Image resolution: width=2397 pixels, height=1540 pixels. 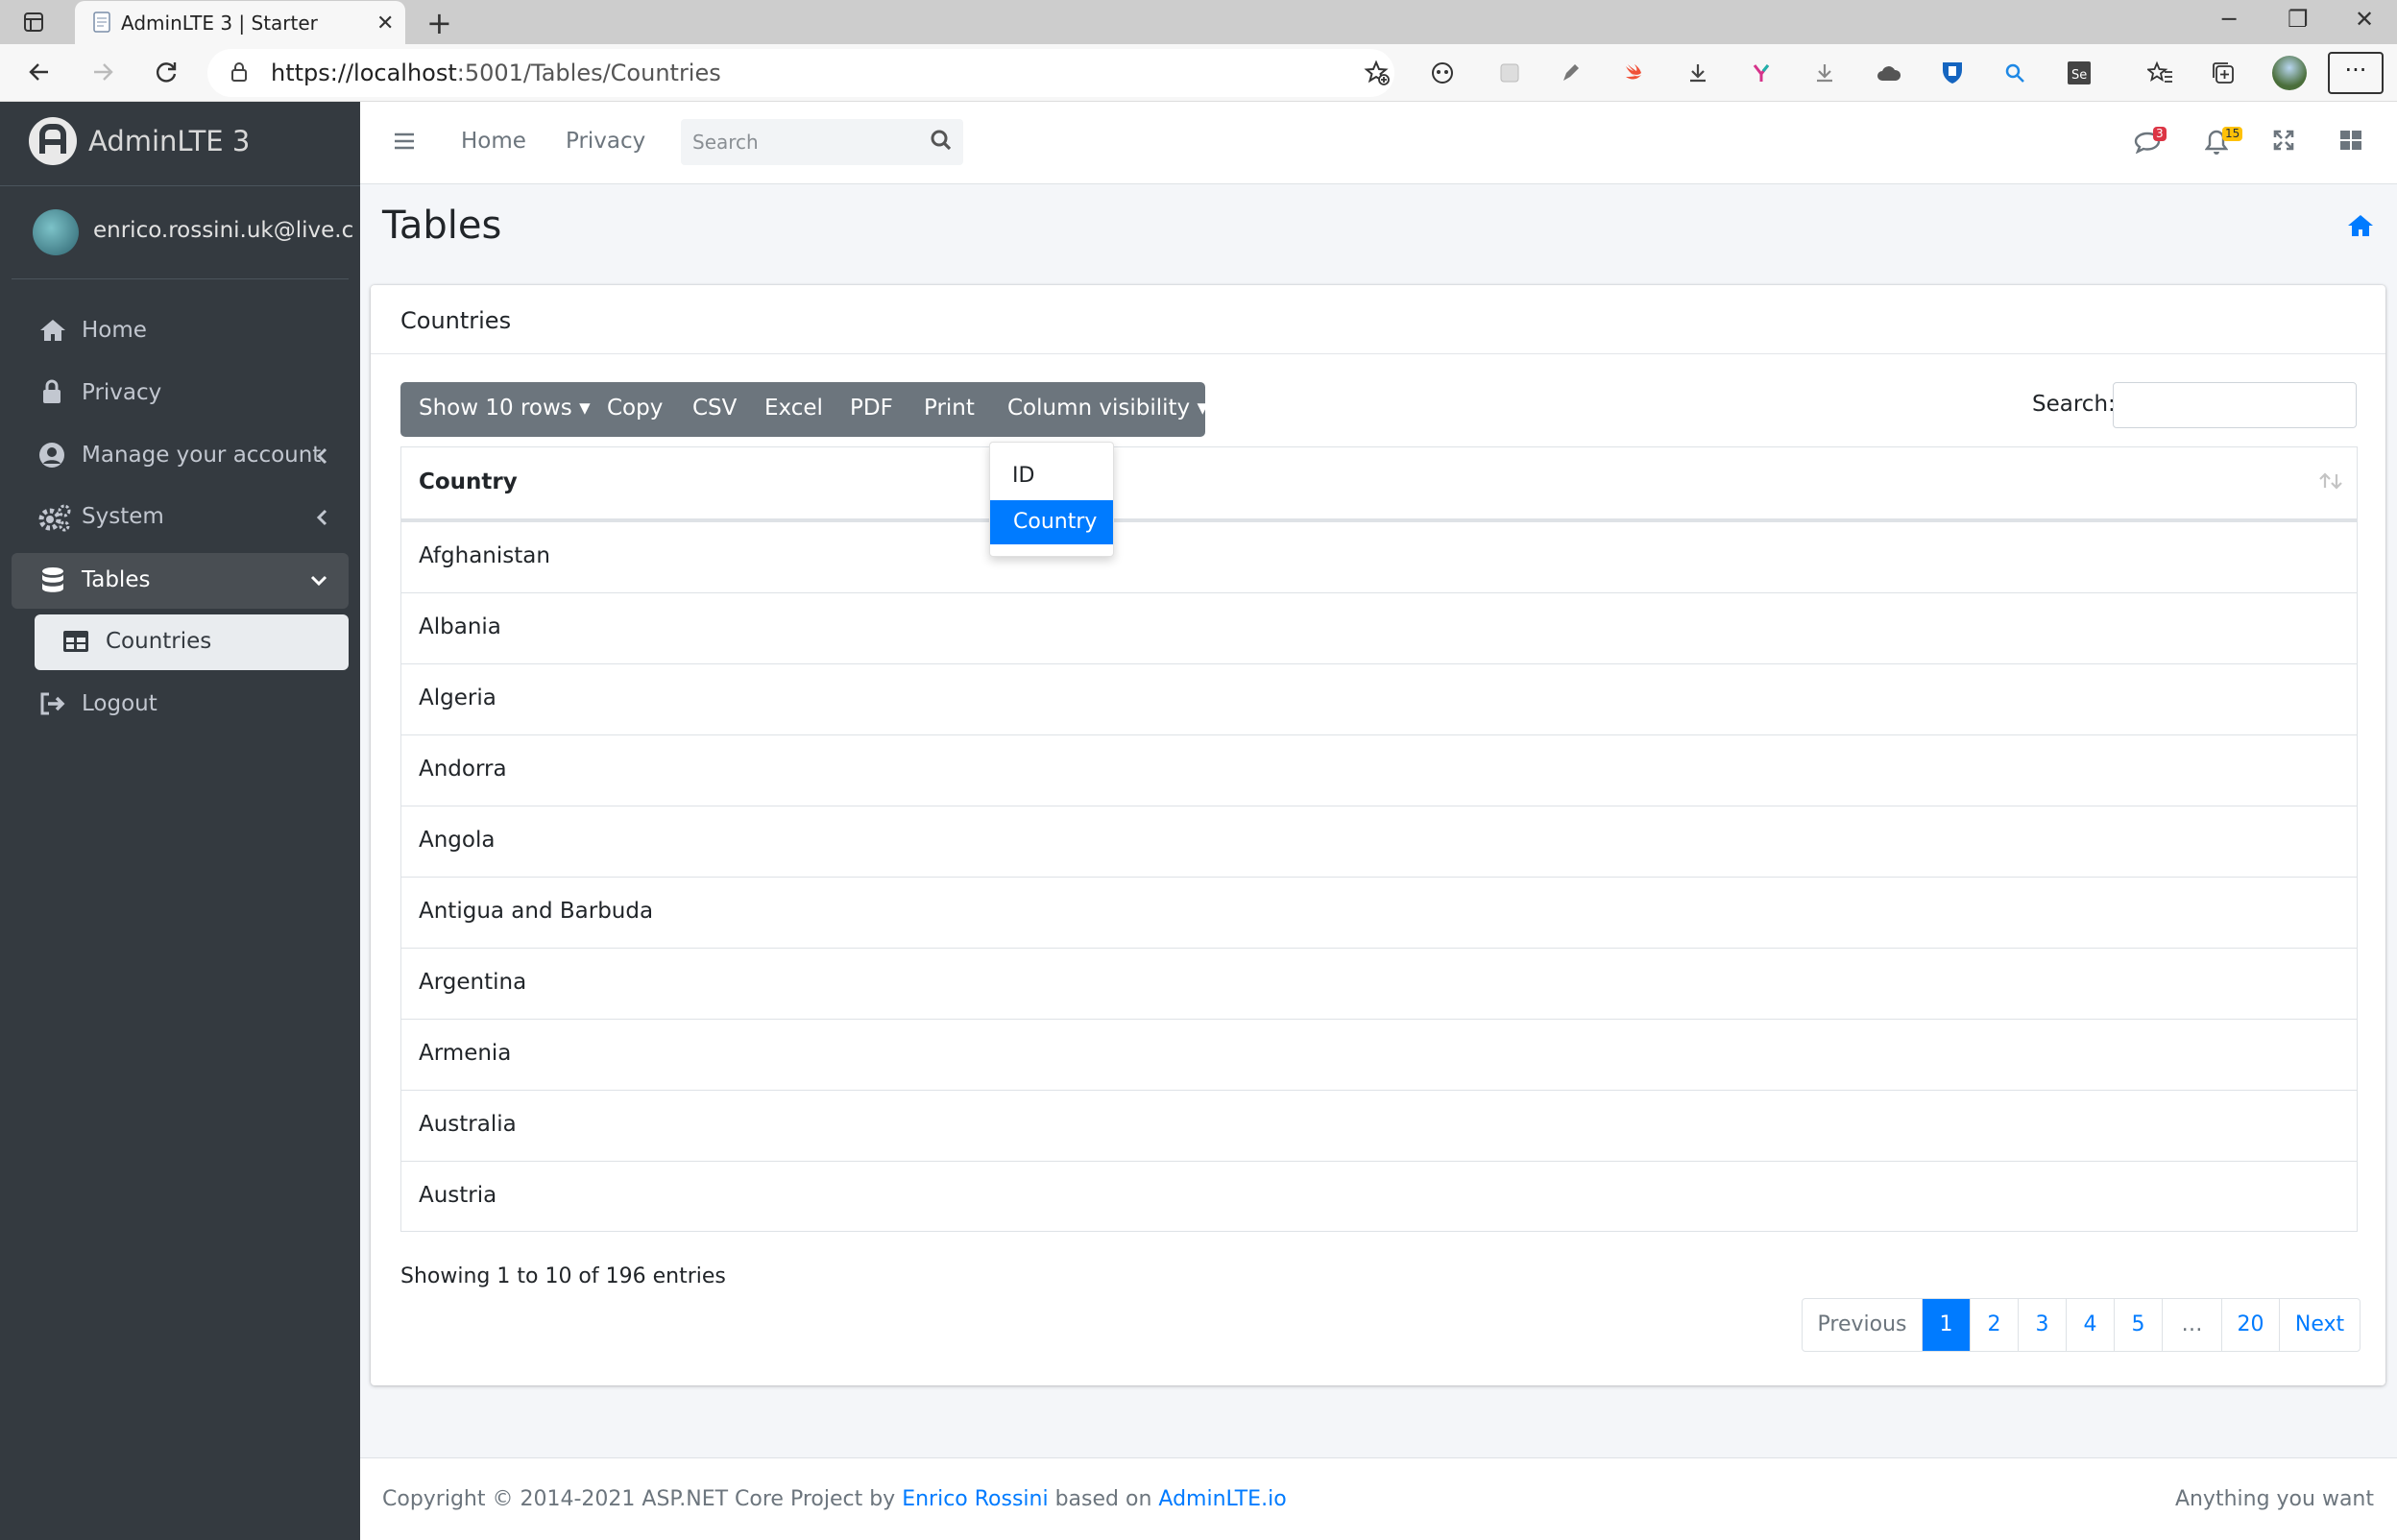 What do you see at coordinates (2160, 134) in the screenshot?
I see `messages-badge: 3` at bounding box center [2160, 134].